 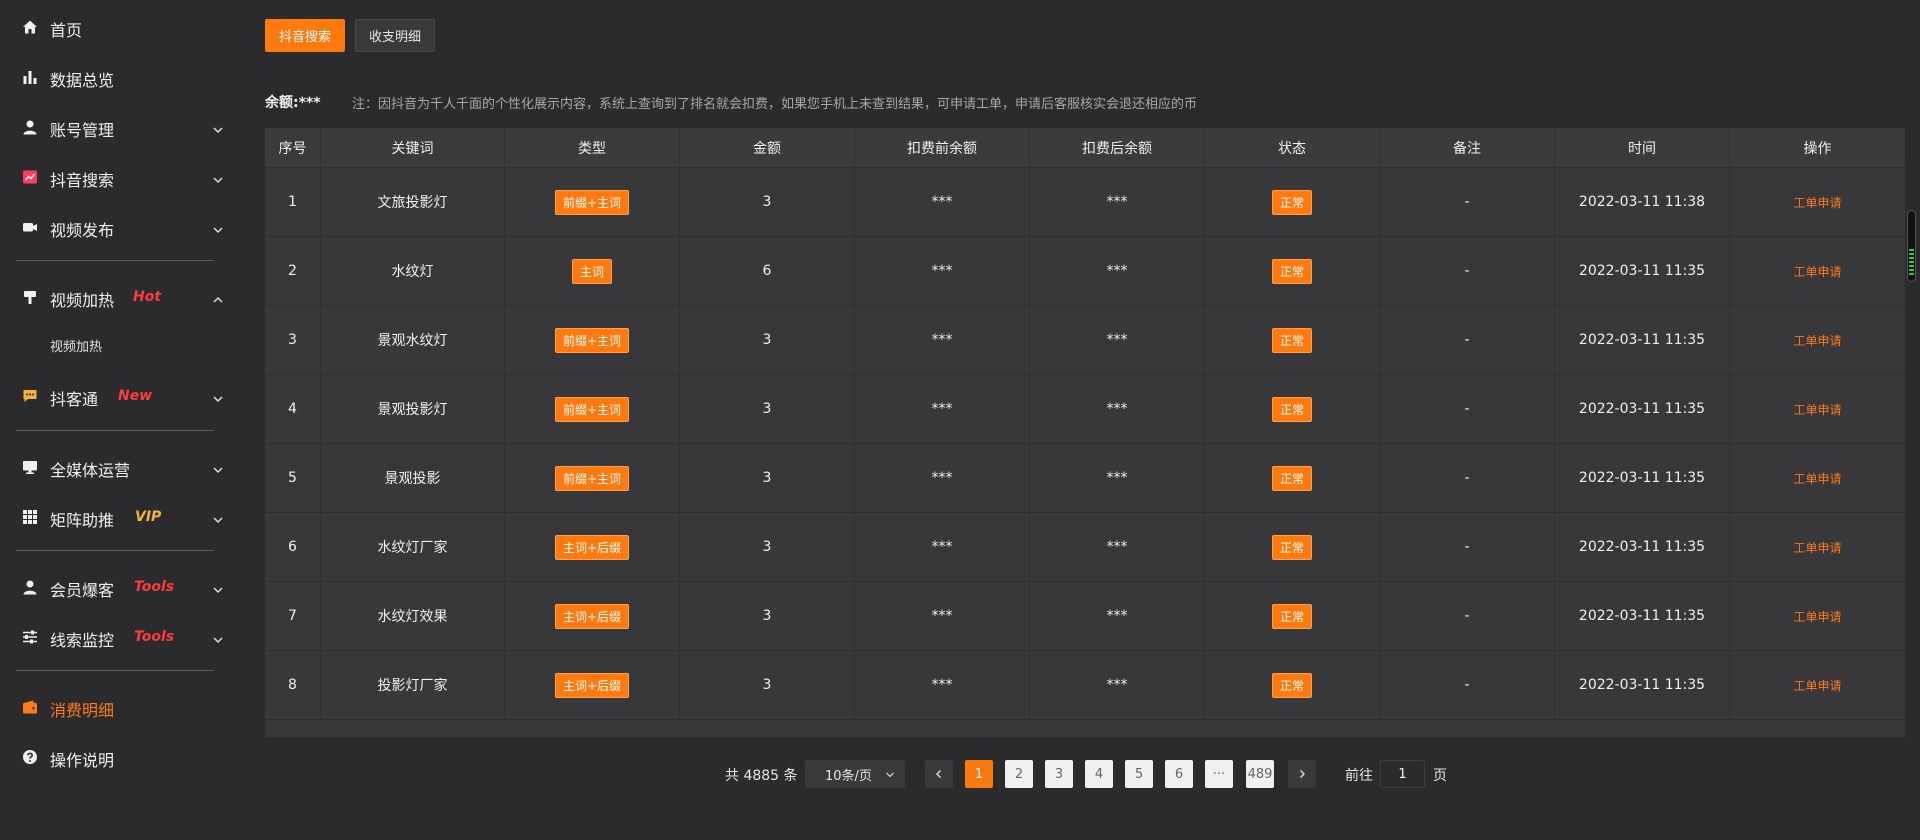 I want to click on row-type: 主词+后缀, so click(x=592, y=616).